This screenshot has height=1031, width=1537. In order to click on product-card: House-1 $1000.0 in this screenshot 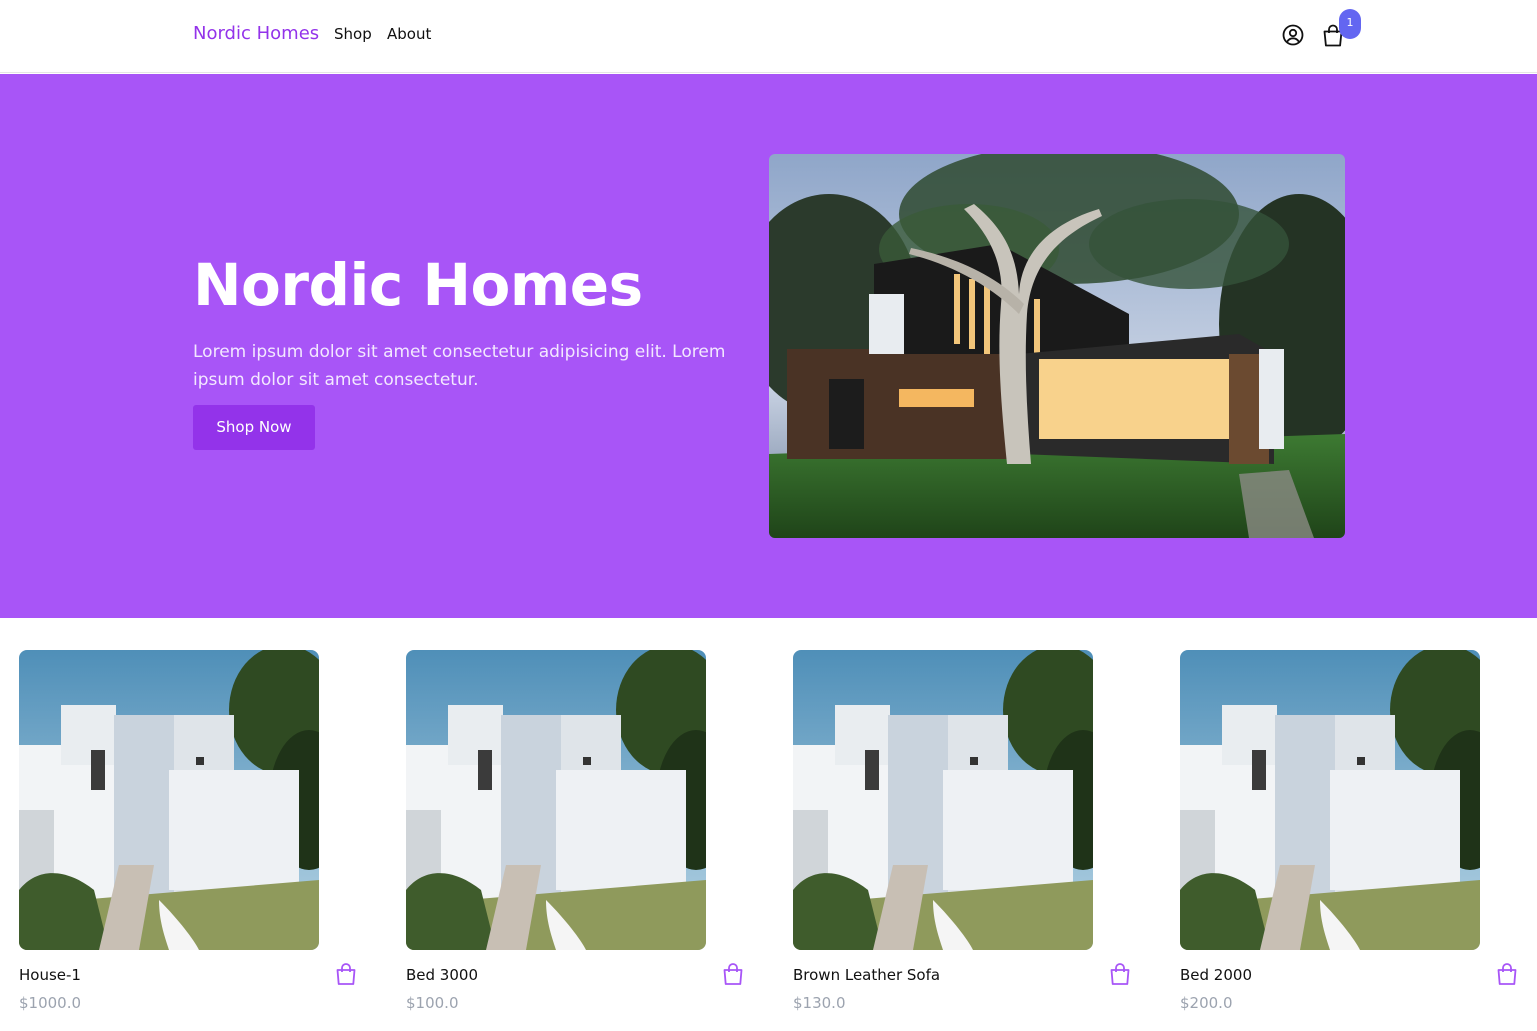, I will do `click(189, 840)`.